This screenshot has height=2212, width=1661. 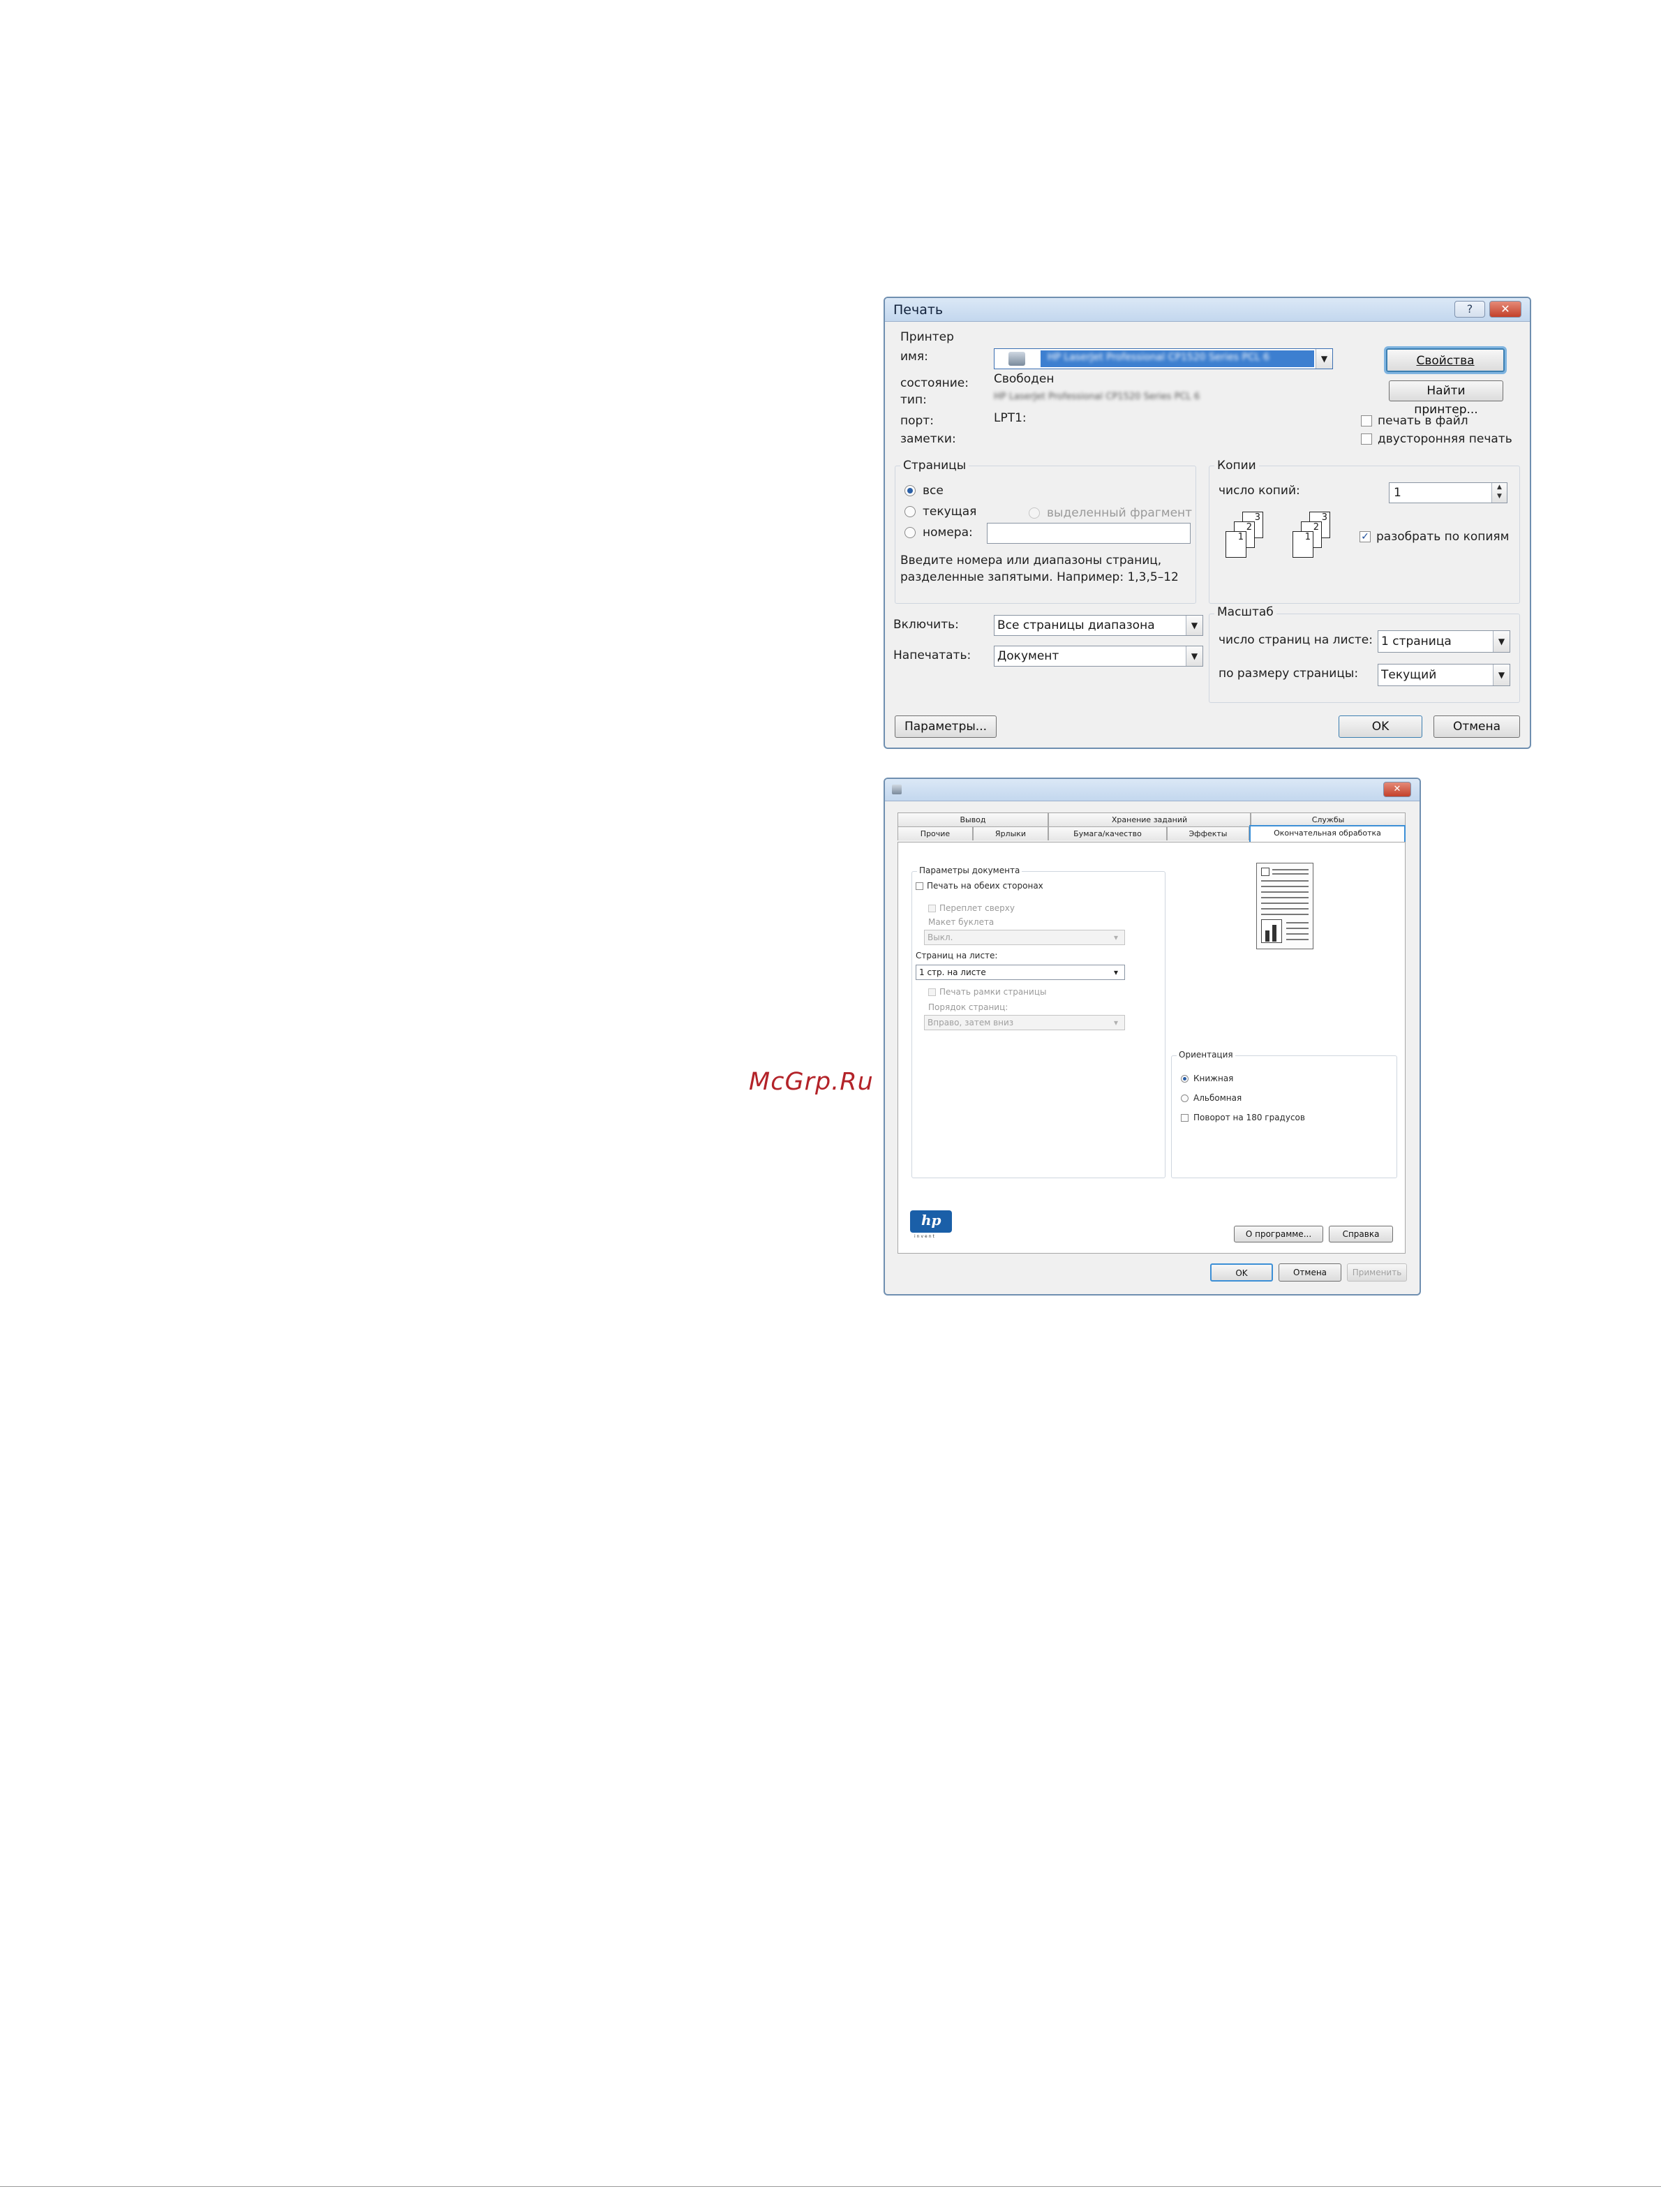 I want to click on duplex-checkbox, so click(x=1366, y=439).